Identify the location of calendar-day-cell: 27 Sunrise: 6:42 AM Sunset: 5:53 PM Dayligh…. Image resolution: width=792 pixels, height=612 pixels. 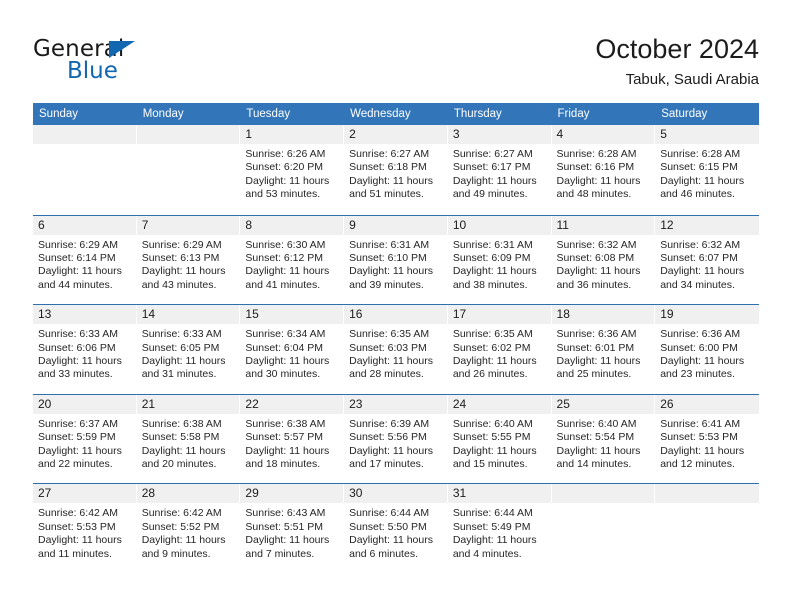
(85, 528).